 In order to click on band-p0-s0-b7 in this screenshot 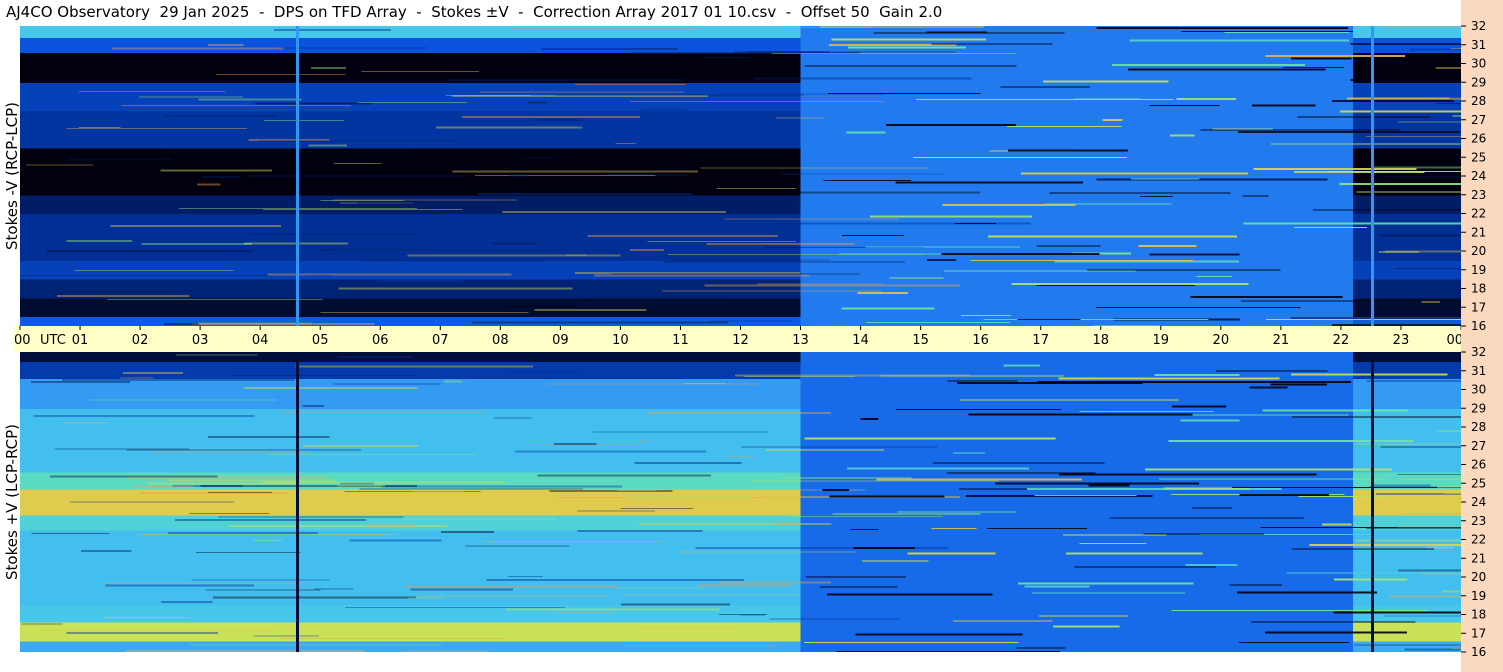, I will do `click(410, 129)`.